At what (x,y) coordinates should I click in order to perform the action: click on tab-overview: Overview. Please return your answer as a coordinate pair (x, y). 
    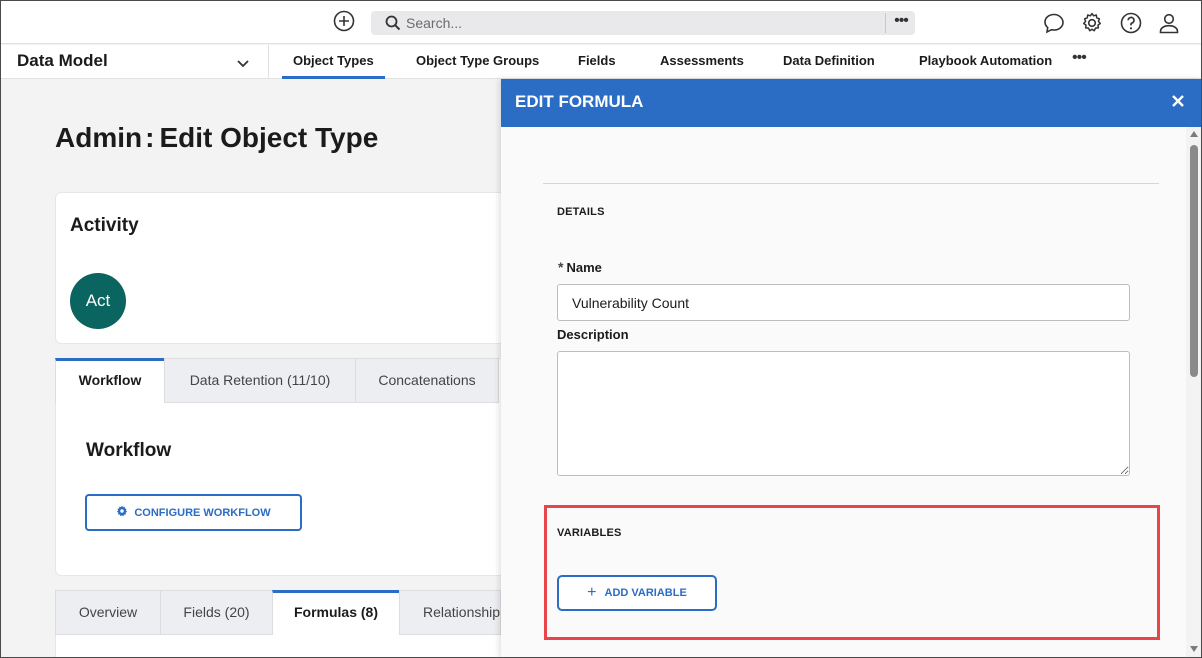
    Looking at the image, I should click on (108, 612).